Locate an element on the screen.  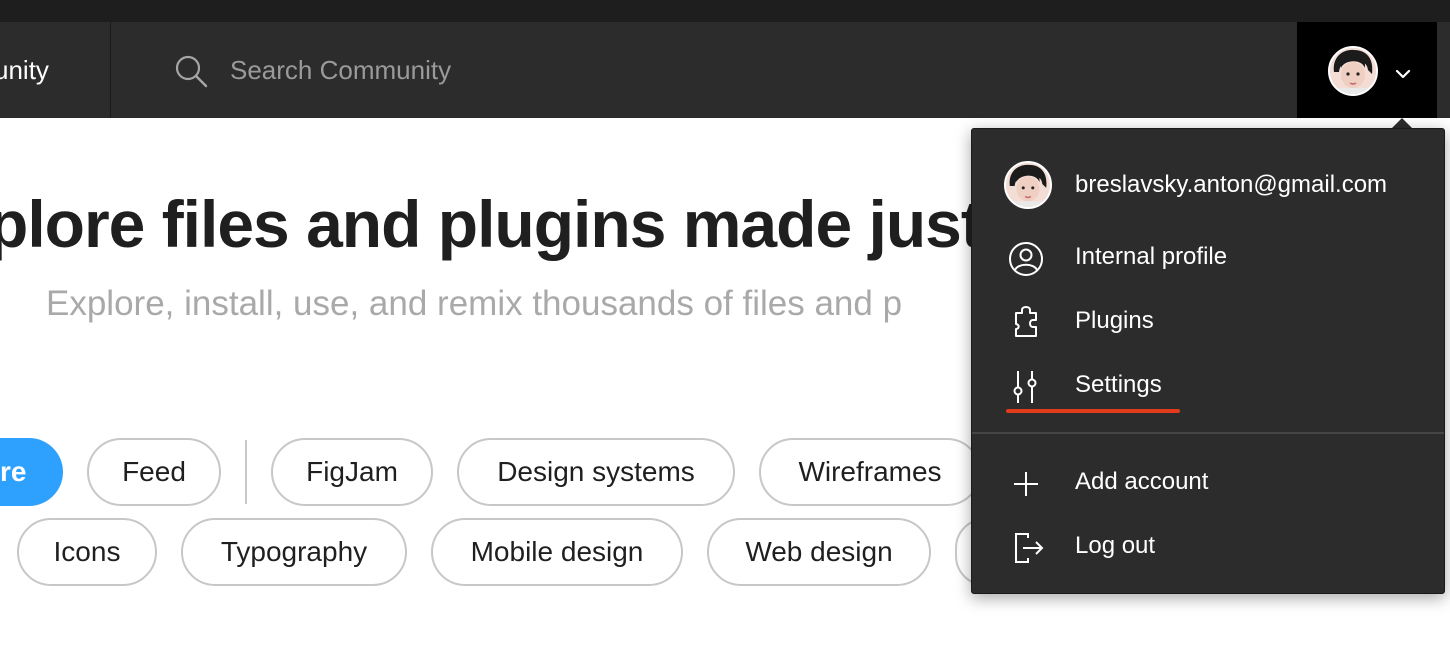
menu-item-settings: Settings is located at coordinates (1208, 385).